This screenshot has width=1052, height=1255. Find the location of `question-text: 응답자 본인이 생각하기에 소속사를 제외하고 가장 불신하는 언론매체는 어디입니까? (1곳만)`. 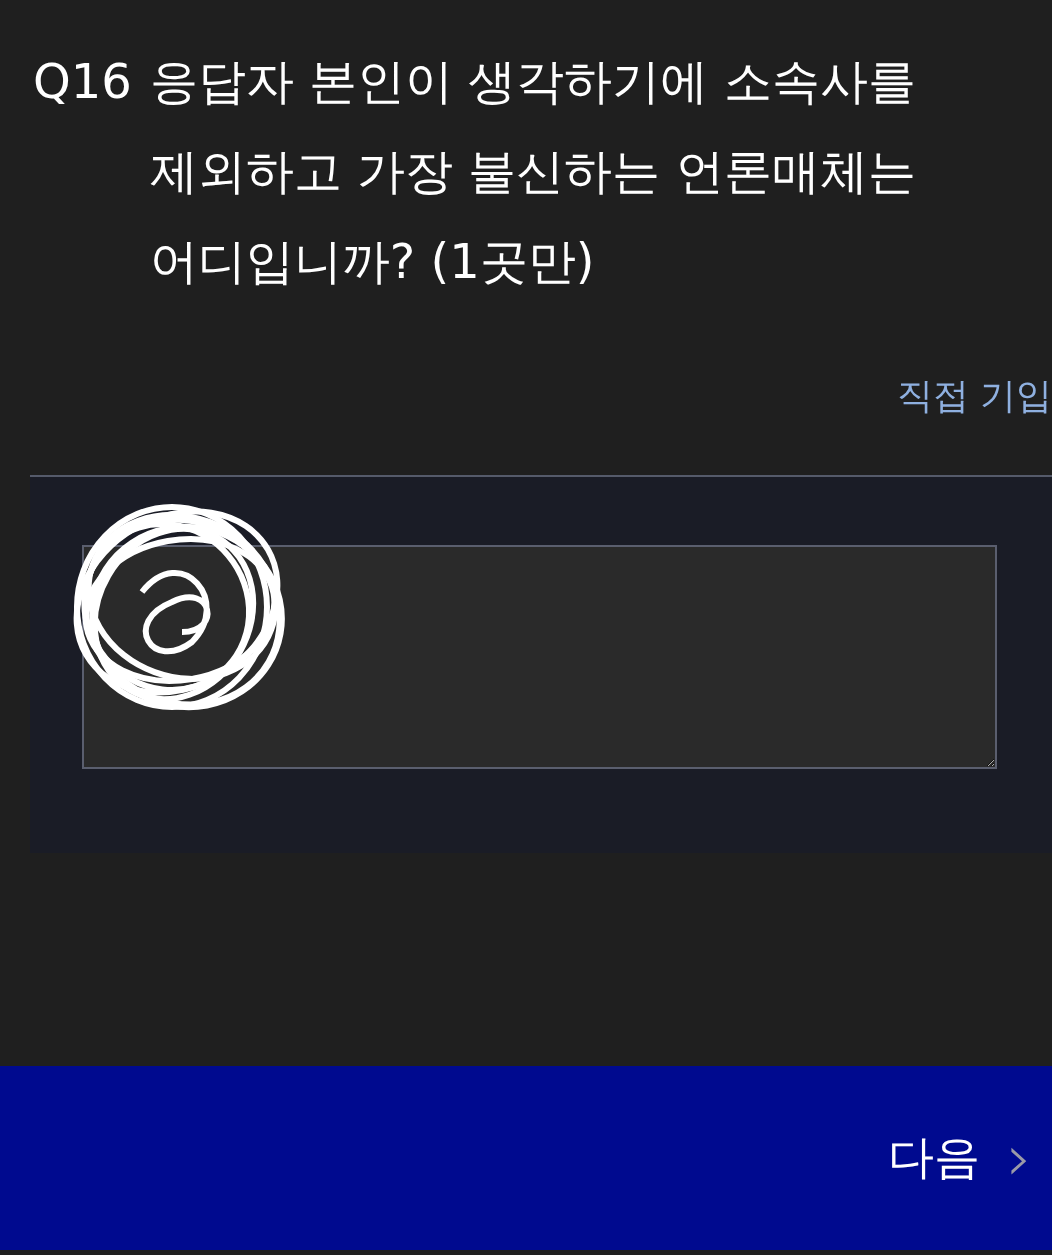

question-text: 응답자 본인이 생각하기에 소속사를 제외하고 가장 불신하는 언론매체는 어디입니까? (1곳만) is located at coordinates (533, 171).